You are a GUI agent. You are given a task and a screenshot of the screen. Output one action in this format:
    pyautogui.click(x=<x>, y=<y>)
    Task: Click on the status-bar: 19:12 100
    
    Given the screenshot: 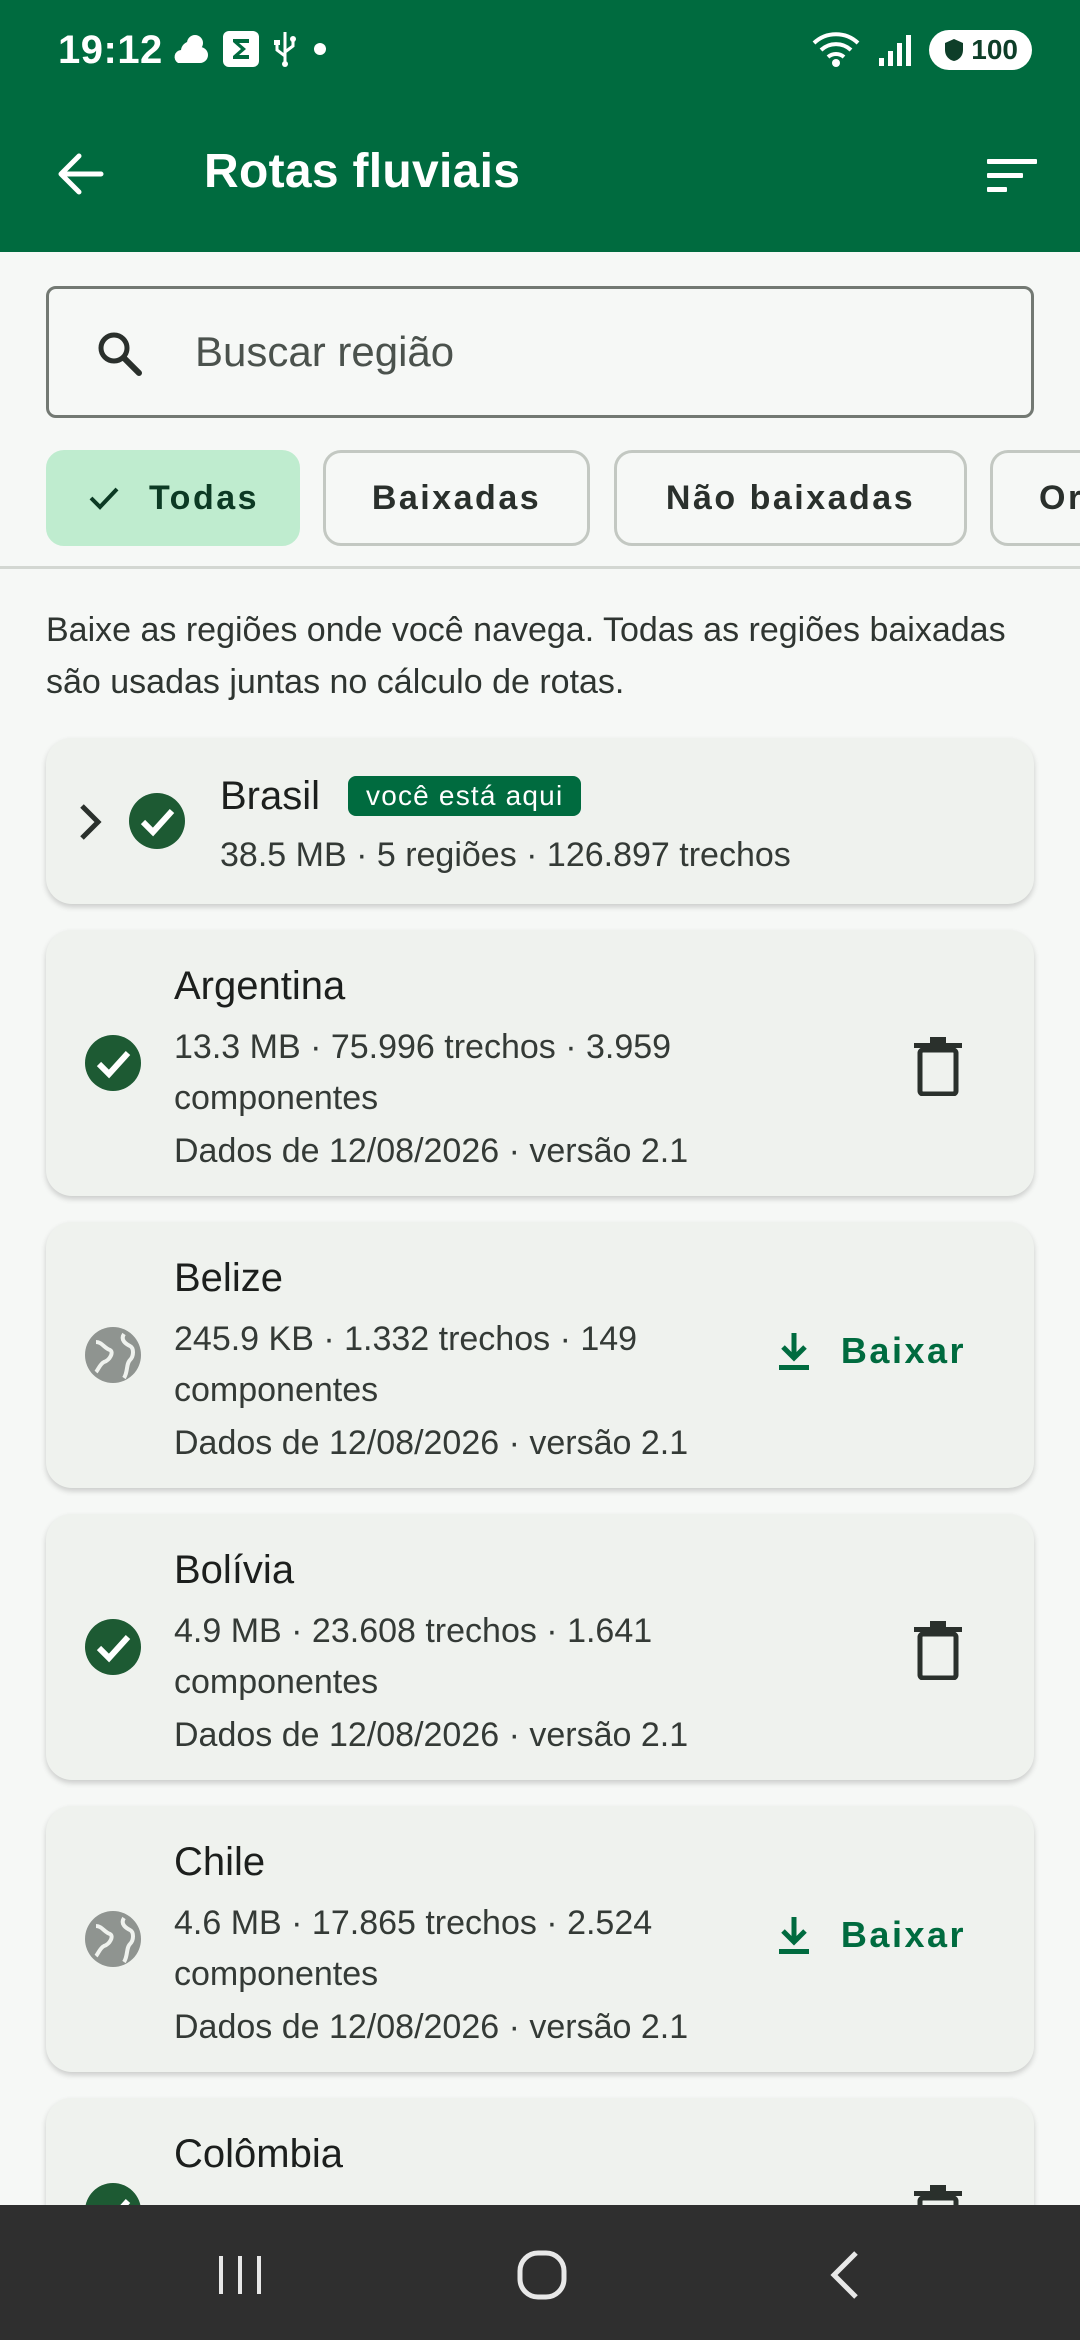 What is the action you would take?
    pyautogui.click(x=540, y=50)
    